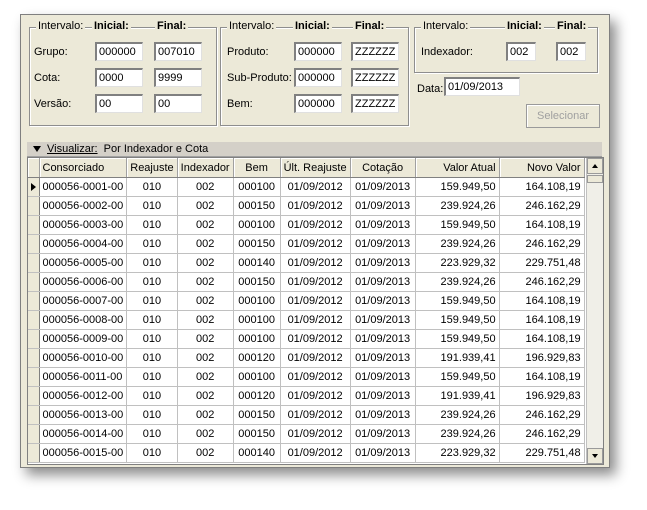 This screenshot has width=647, height=510. What do you see at coordinates (257, 263) in the screenshot?
I see `table-cell: 000140` at bounding box center [257, 263].